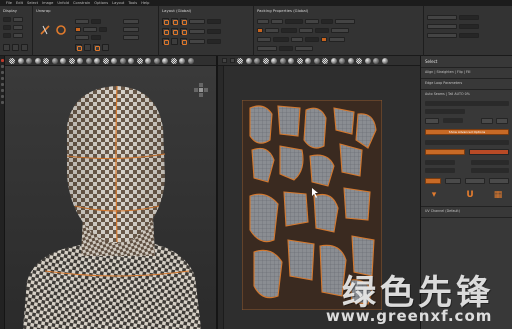  I want to click on menu-edit: Edit, so click(19, 3).